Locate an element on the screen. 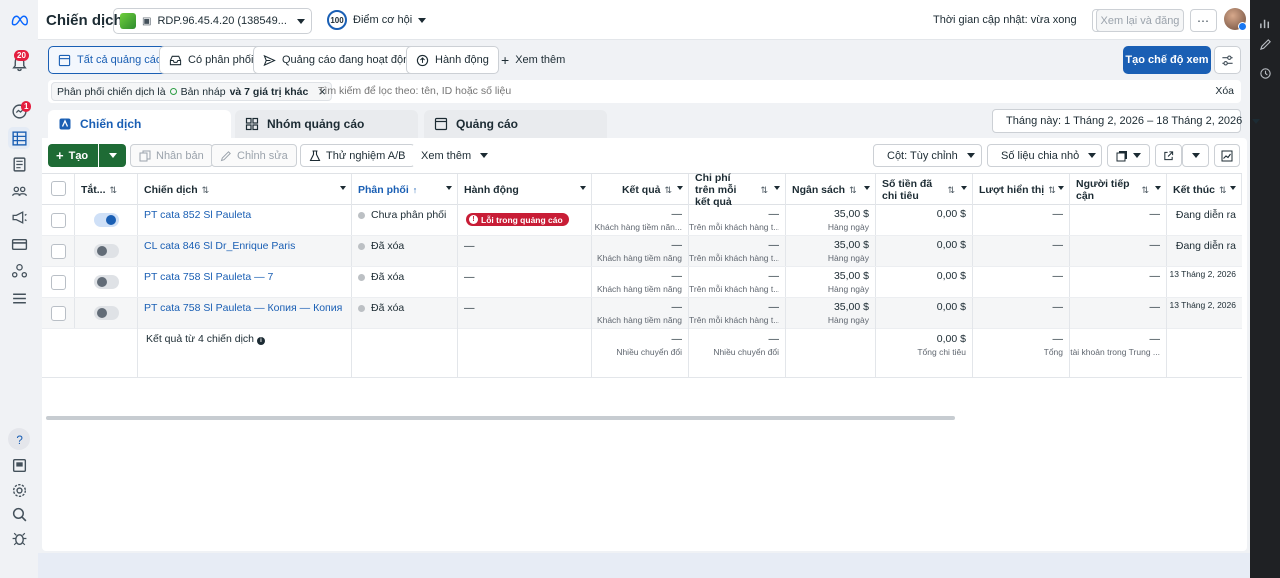 The image size is (1280, 578). tab-ad-sets: Nhóm quảng cáo is located at coordinates (326, 124).